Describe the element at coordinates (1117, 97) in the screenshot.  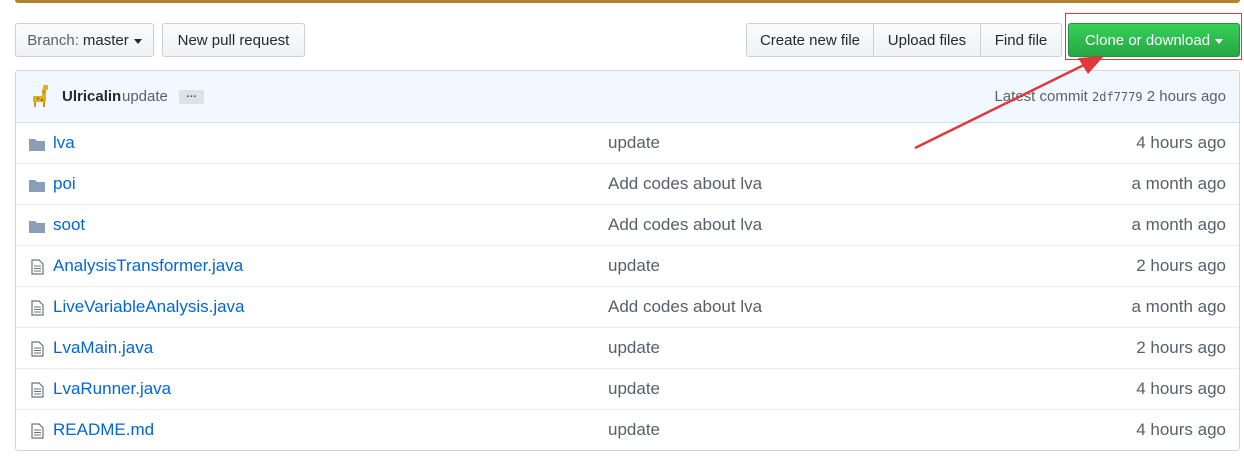
I see `commit-sha: 2df7779` at that location.